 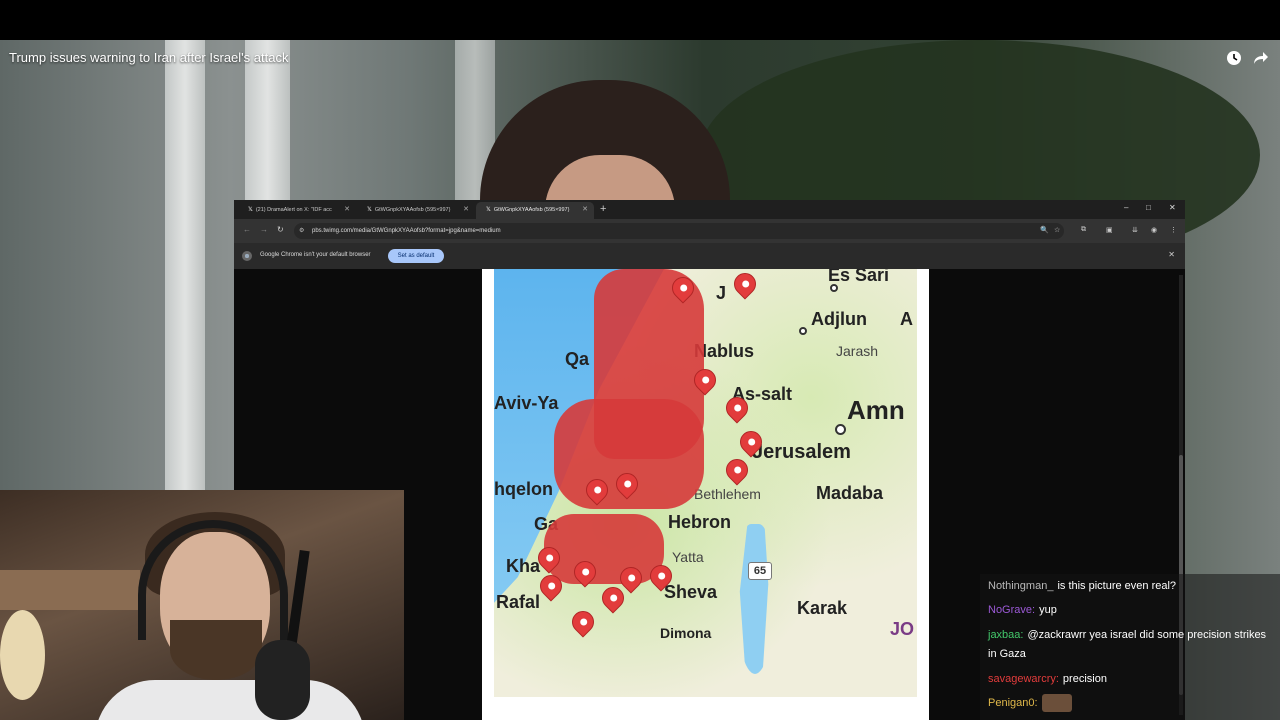 What do you see at coordinates (859, 277) in the screenshot?
I see `place-es-sari: Es Sari` at bounding box center [859, 277].